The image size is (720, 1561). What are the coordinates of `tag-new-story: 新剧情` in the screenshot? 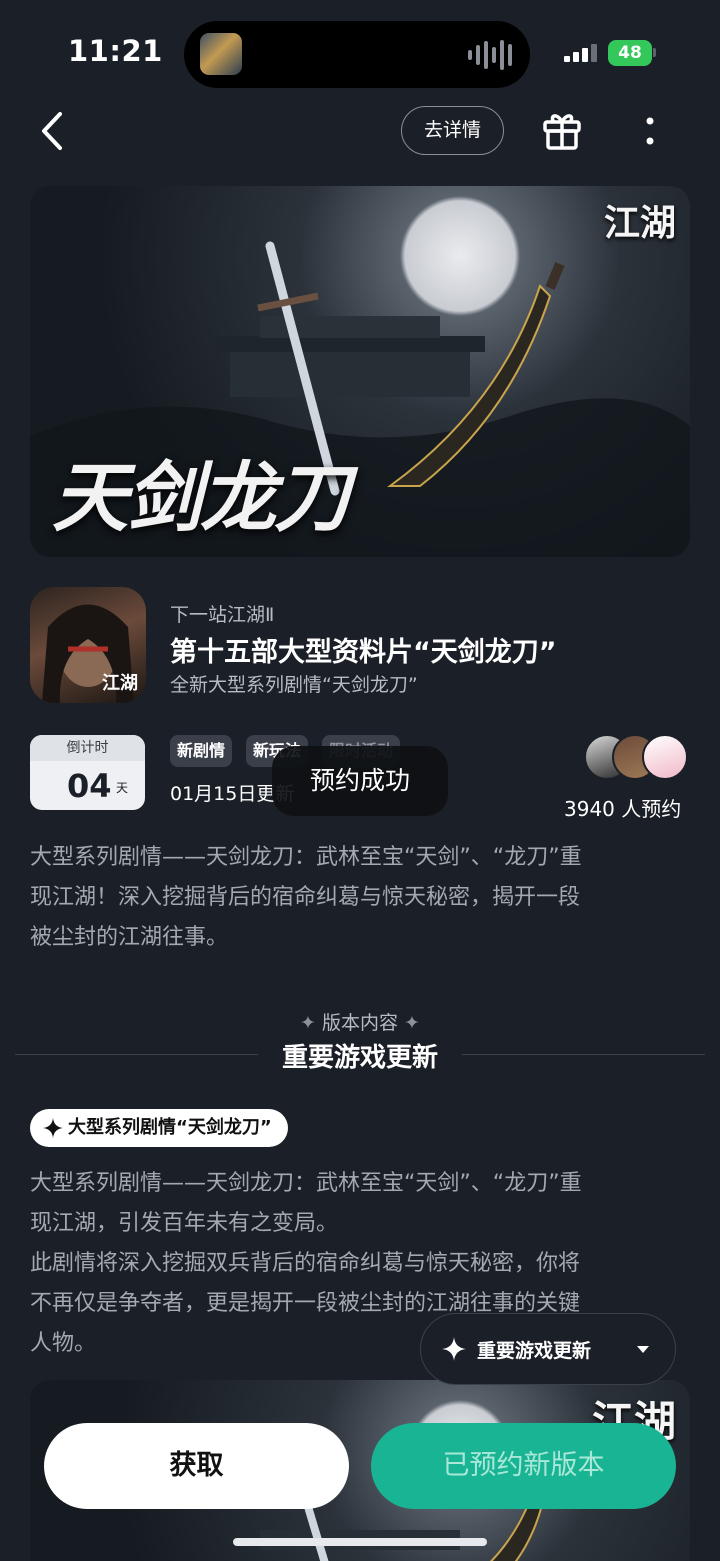 It's located at (201, 751).